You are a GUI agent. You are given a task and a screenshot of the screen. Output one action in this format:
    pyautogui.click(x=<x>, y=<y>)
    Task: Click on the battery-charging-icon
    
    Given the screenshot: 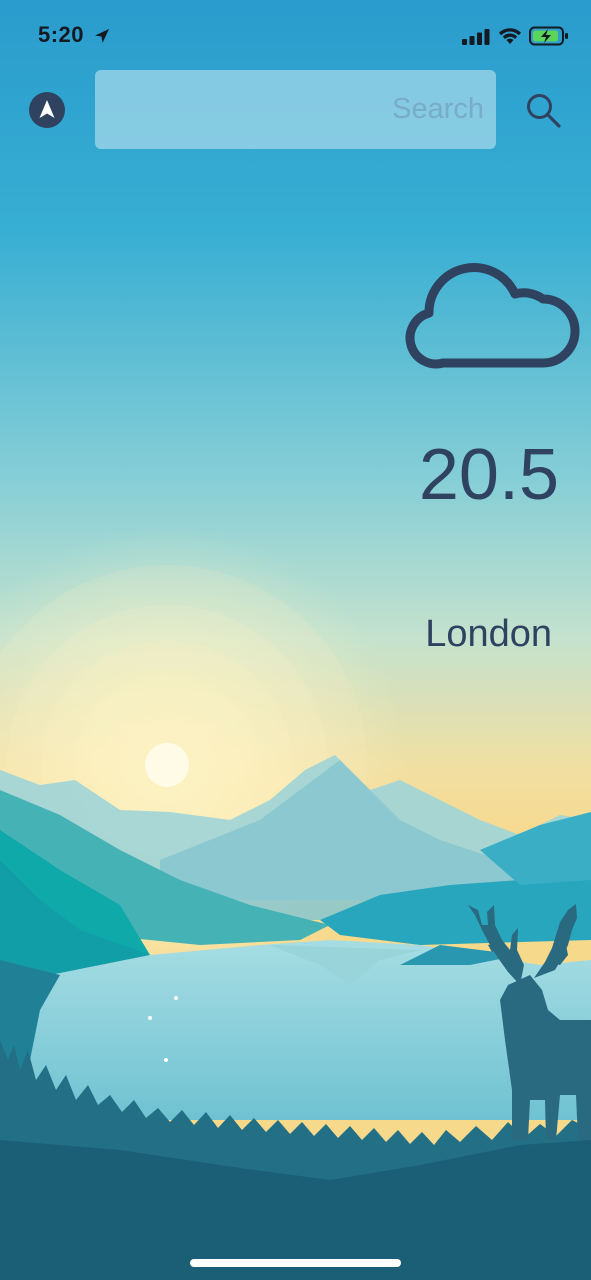 What is the action you would take?
    pyautogui.click(x=548, y=36)
    